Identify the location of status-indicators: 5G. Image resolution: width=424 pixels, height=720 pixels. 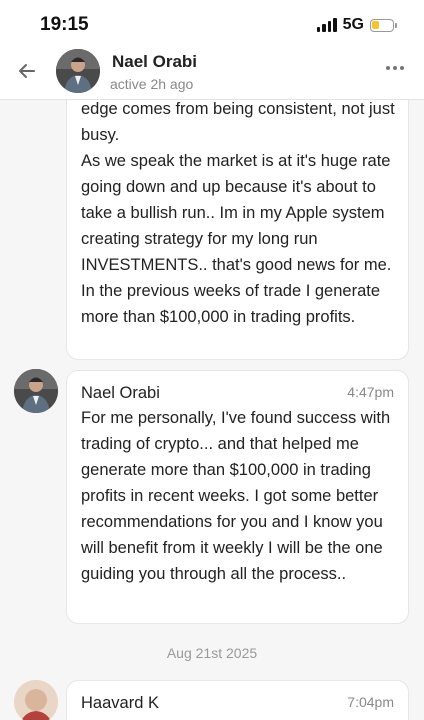
(356, 25).